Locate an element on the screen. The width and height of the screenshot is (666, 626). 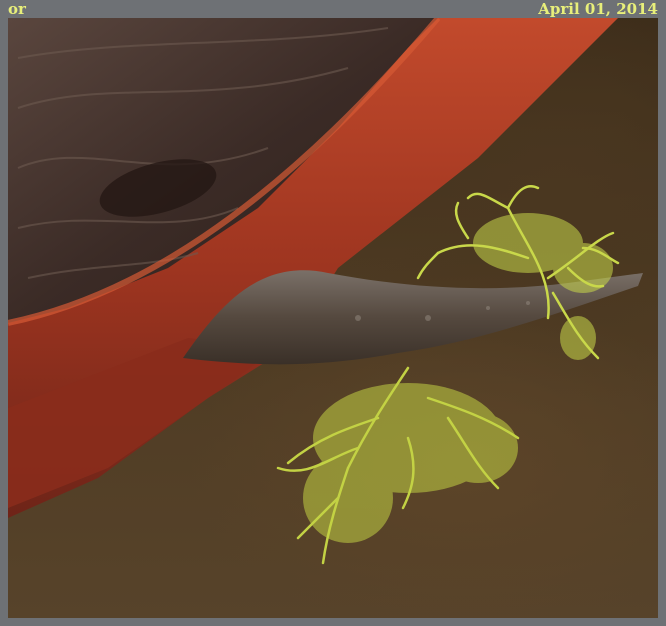
lichen-lower-fill is located at coordinates (410, 463).